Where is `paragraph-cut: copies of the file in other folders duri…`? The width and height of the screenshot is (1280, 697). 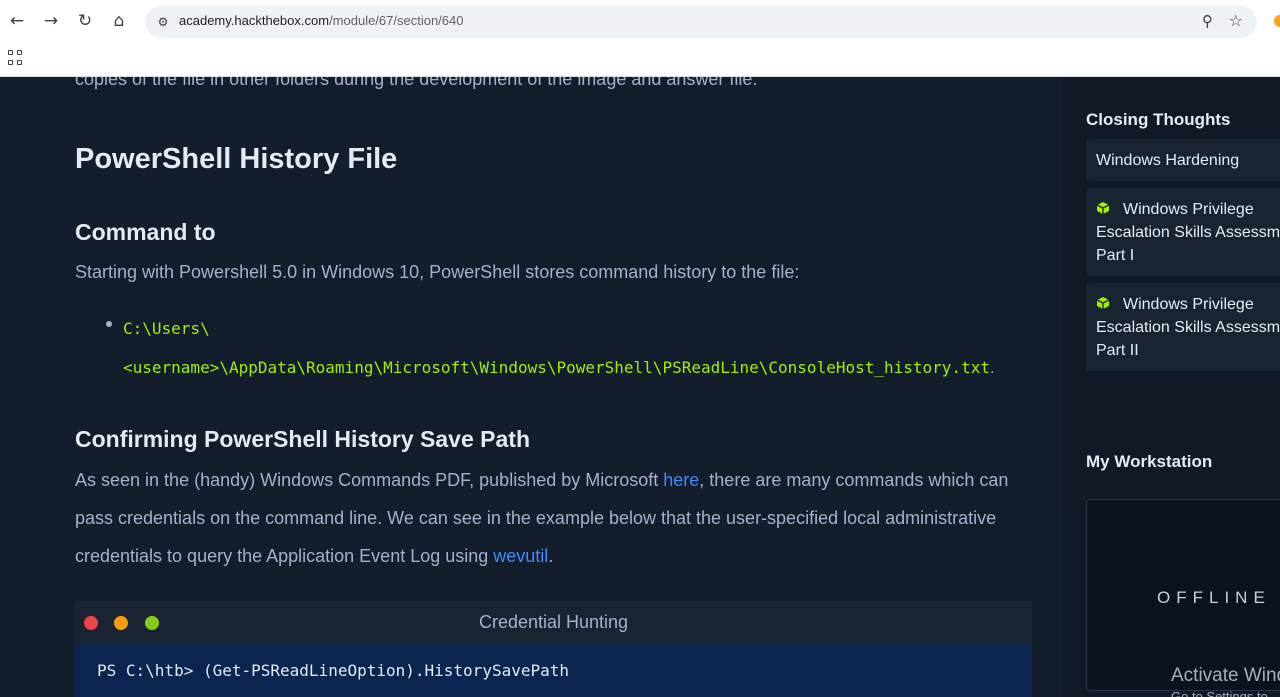
paragraph-cut: copies of the file in other folders duri… is located at coordinates (416, 83).